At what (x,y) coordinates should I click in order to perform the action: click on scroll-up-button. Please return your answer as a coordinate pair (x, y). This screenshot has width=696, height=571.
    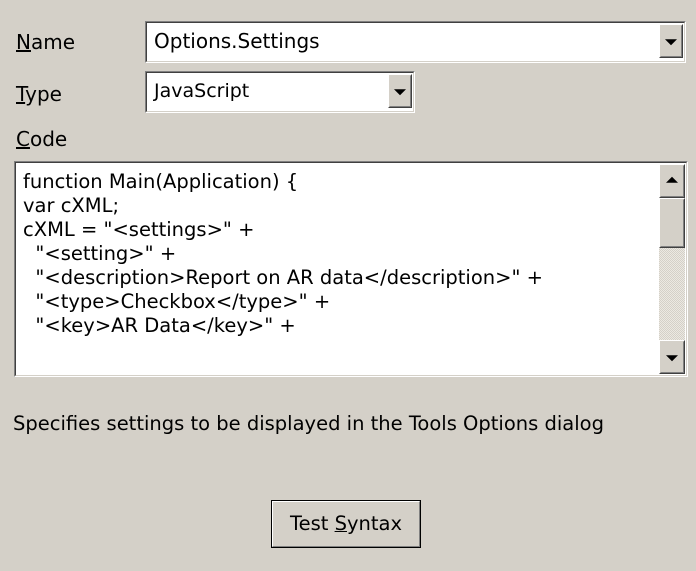
    Looking at the image, I should click on (672, 181).